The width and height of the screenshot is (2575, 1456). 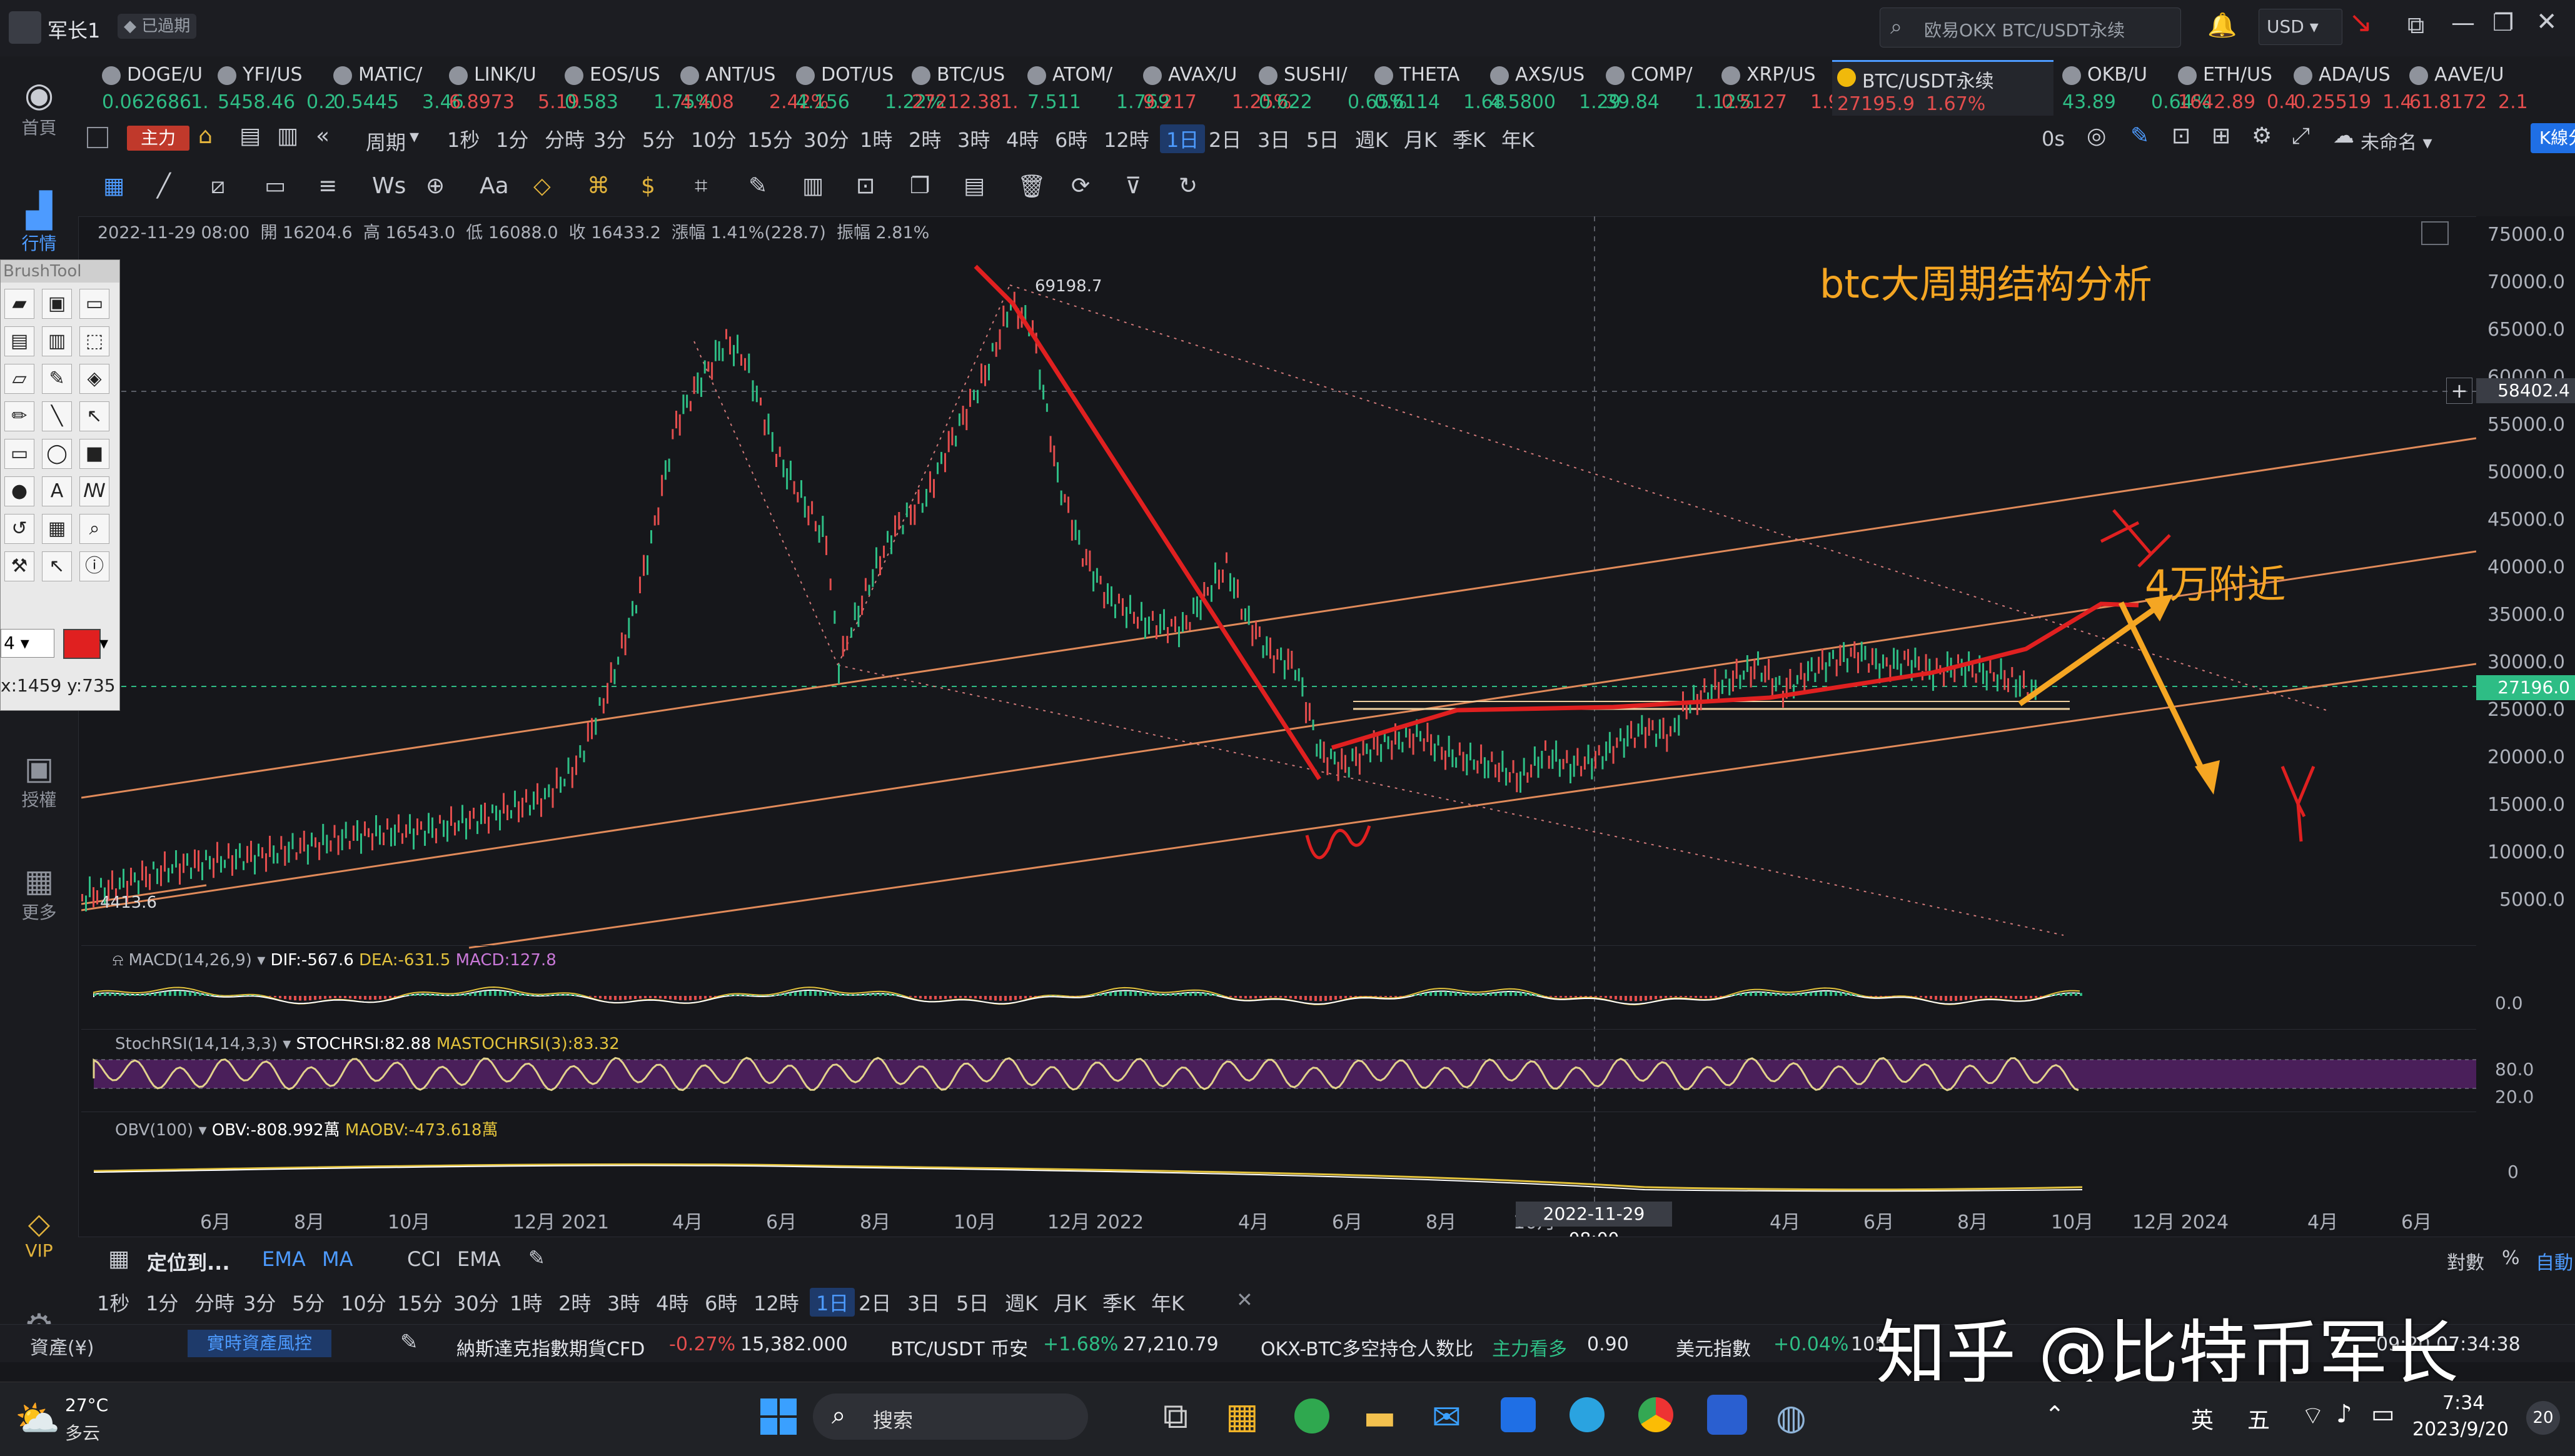 I want to click on period-label: 周期, so click(x=386, y=141).